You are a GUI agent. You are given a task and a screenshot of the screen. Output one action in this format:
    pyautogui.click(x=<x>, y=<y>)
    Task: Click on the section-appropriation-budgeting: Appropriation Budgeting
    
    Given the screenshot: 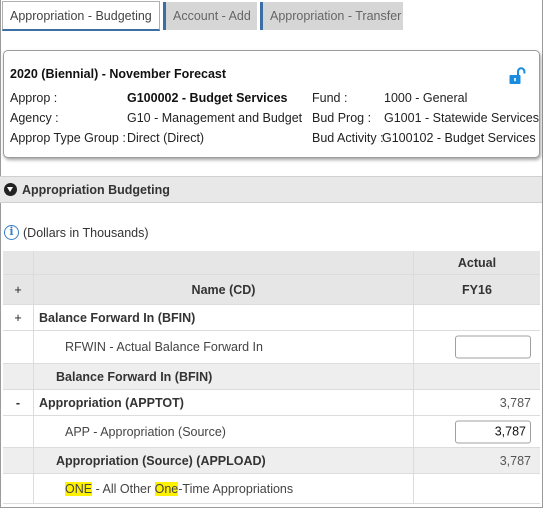 What is the action you would take?
    pyautogui.click(x=271, y=189)
    